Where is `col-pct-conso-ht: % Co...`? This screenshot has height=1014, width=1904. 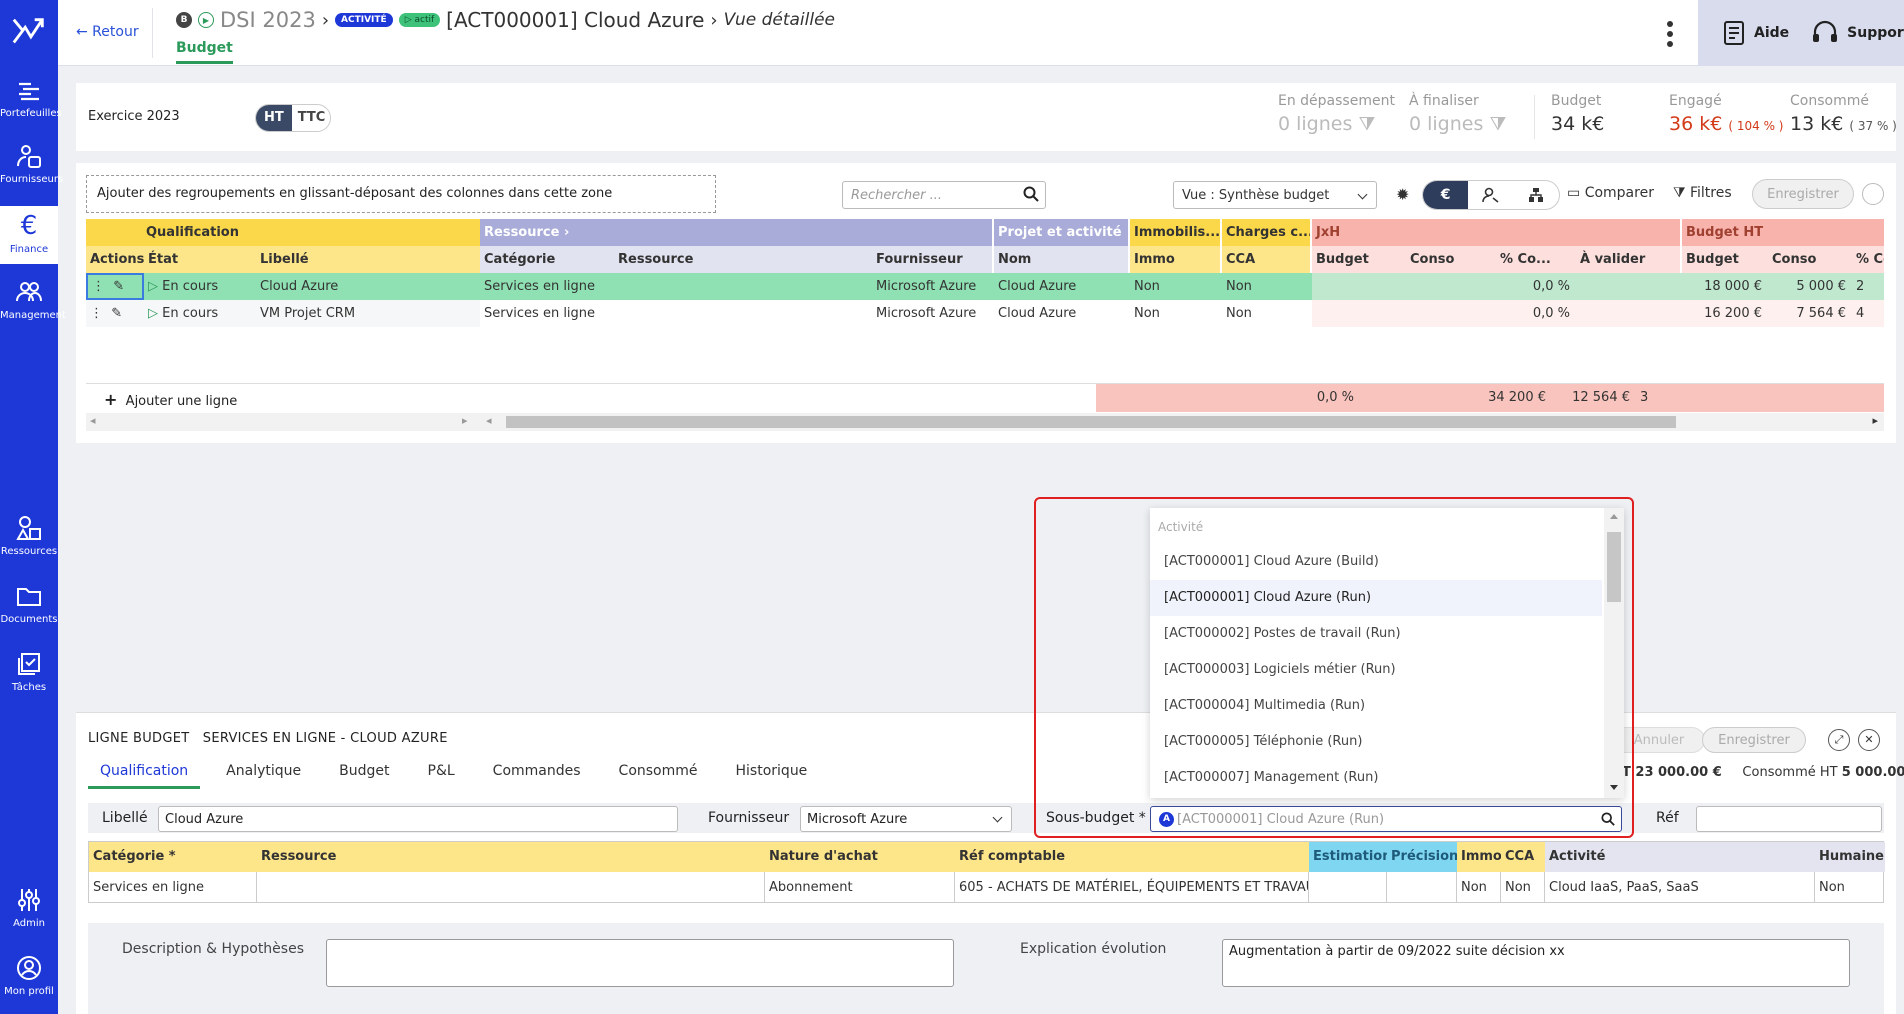 col-pct-conso-ht: % Co... is located at coordinates (1868, 259).